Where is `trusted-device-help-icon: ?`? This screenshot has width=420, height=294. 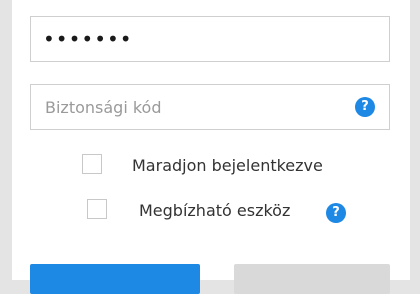 trusted-device-help-icon: ? is located at coordinates (336, 213).